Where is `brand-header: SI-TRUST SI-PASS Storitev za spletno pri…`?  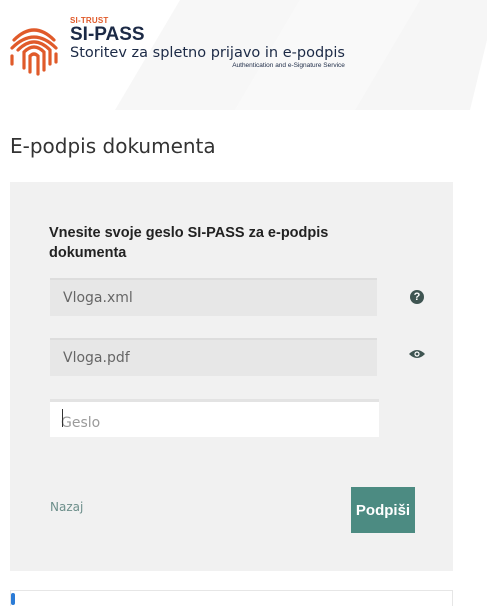
brand-header: SI-TRUST SI-PASS Storitev za spletno pri… is located at coordinates (176, 46).